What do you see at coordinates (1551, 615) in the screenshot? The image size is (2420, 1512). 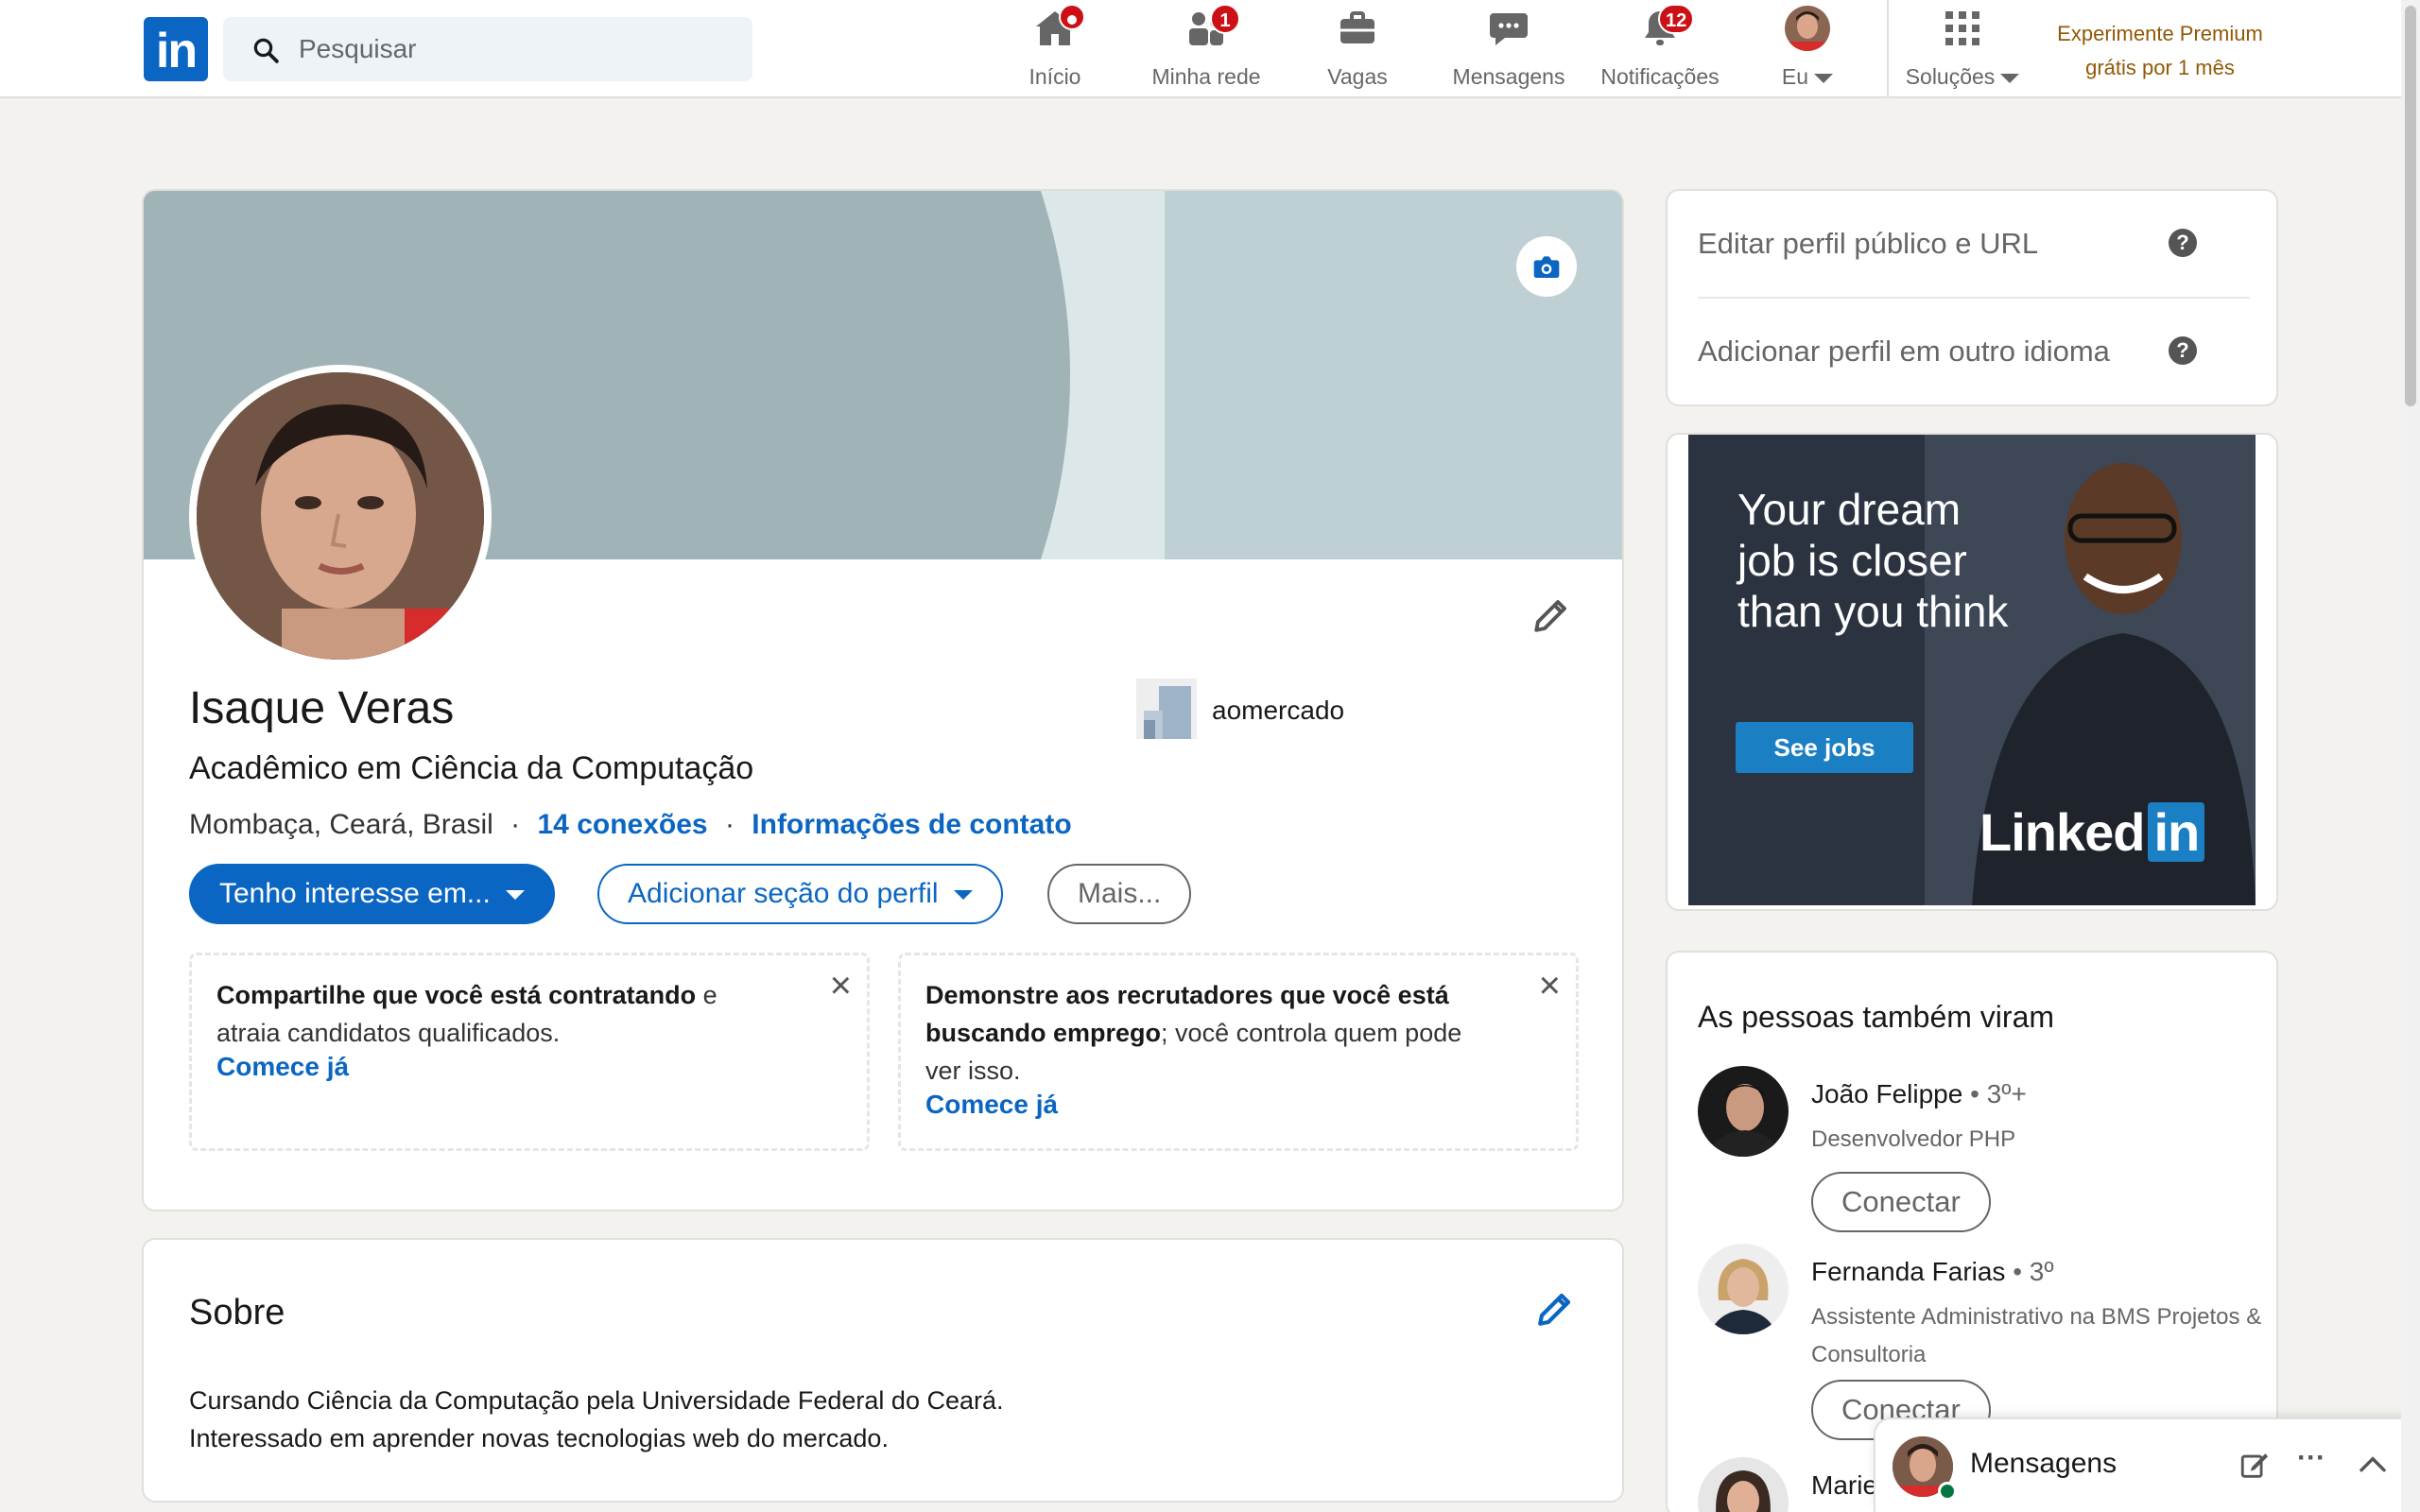 I see `edit-intro-pencil-icon` at bounding box center [1551, 615].